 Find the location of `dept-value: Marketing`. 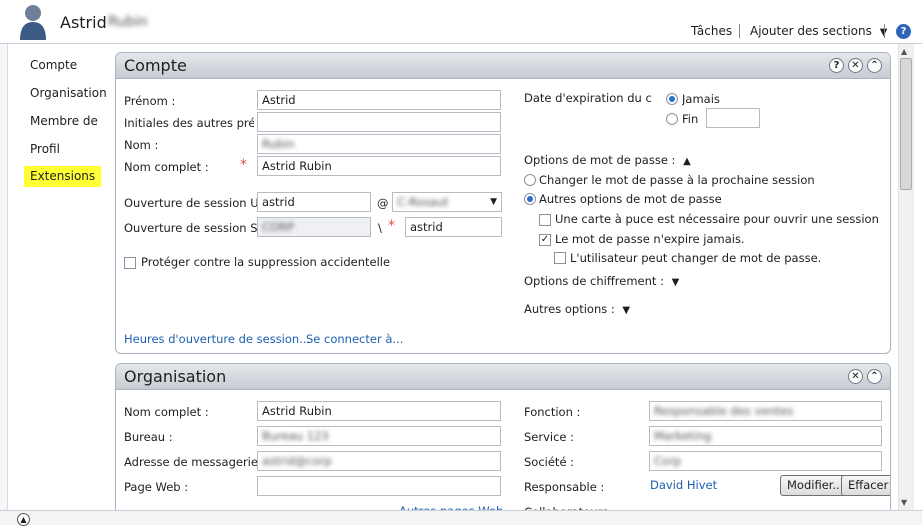

dept-value: Marketing is located at coordinates (683, 436).